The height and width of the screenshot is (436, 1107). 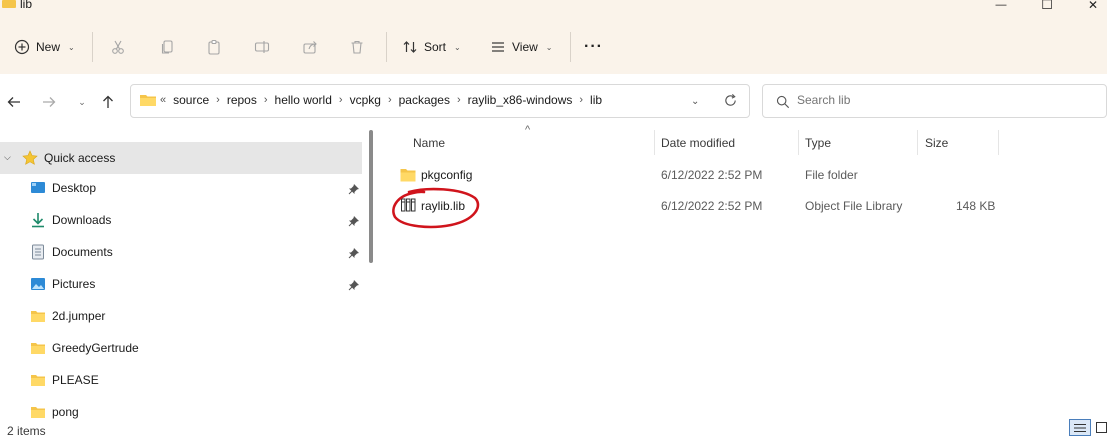 I want to click on copy-button, so click(x=167, y=47).